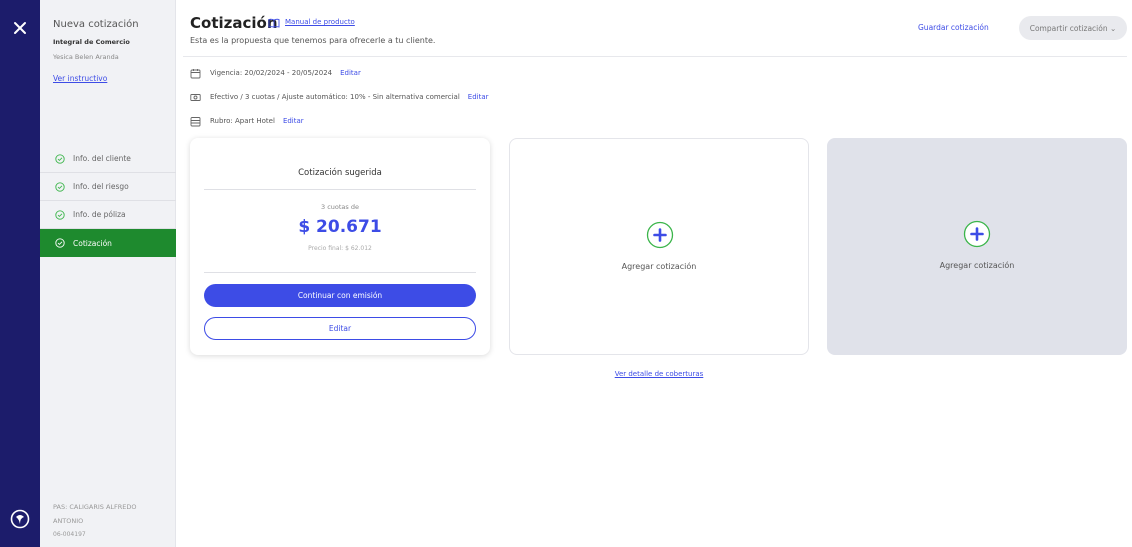  What do you see at coordinates (340, 207) in the screenshot?
I see `installments-text: 3 cuotas de` at bounding box center [340, 207].